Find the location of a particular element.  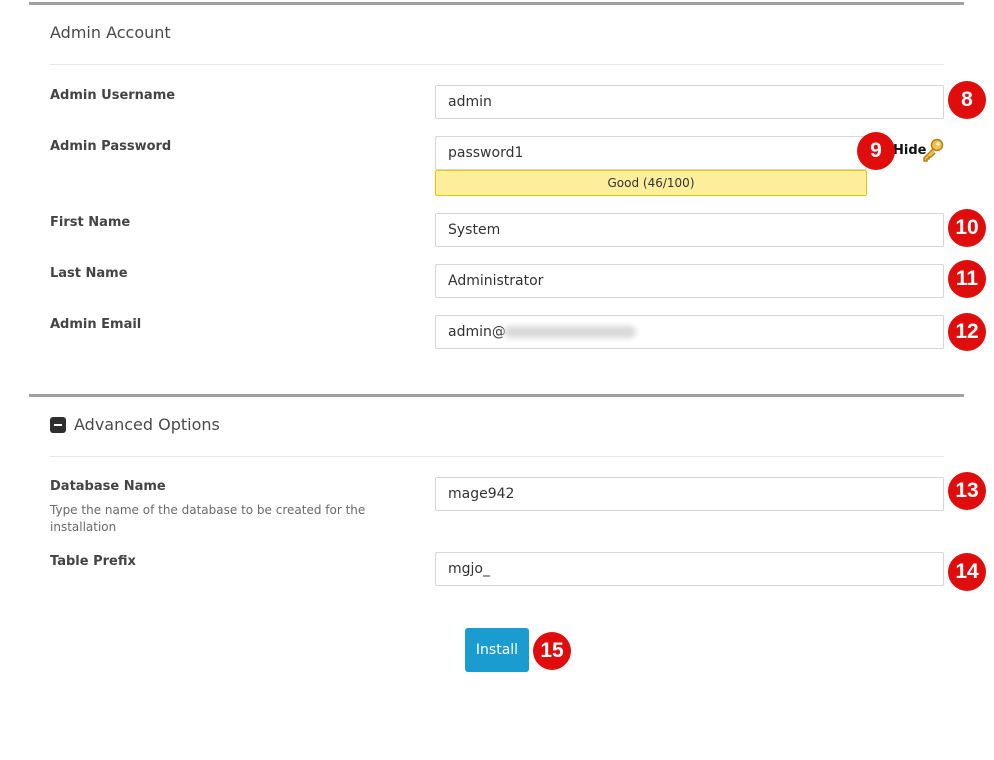

admin-username-label: Admin Username is located at coordinates (113, 95).